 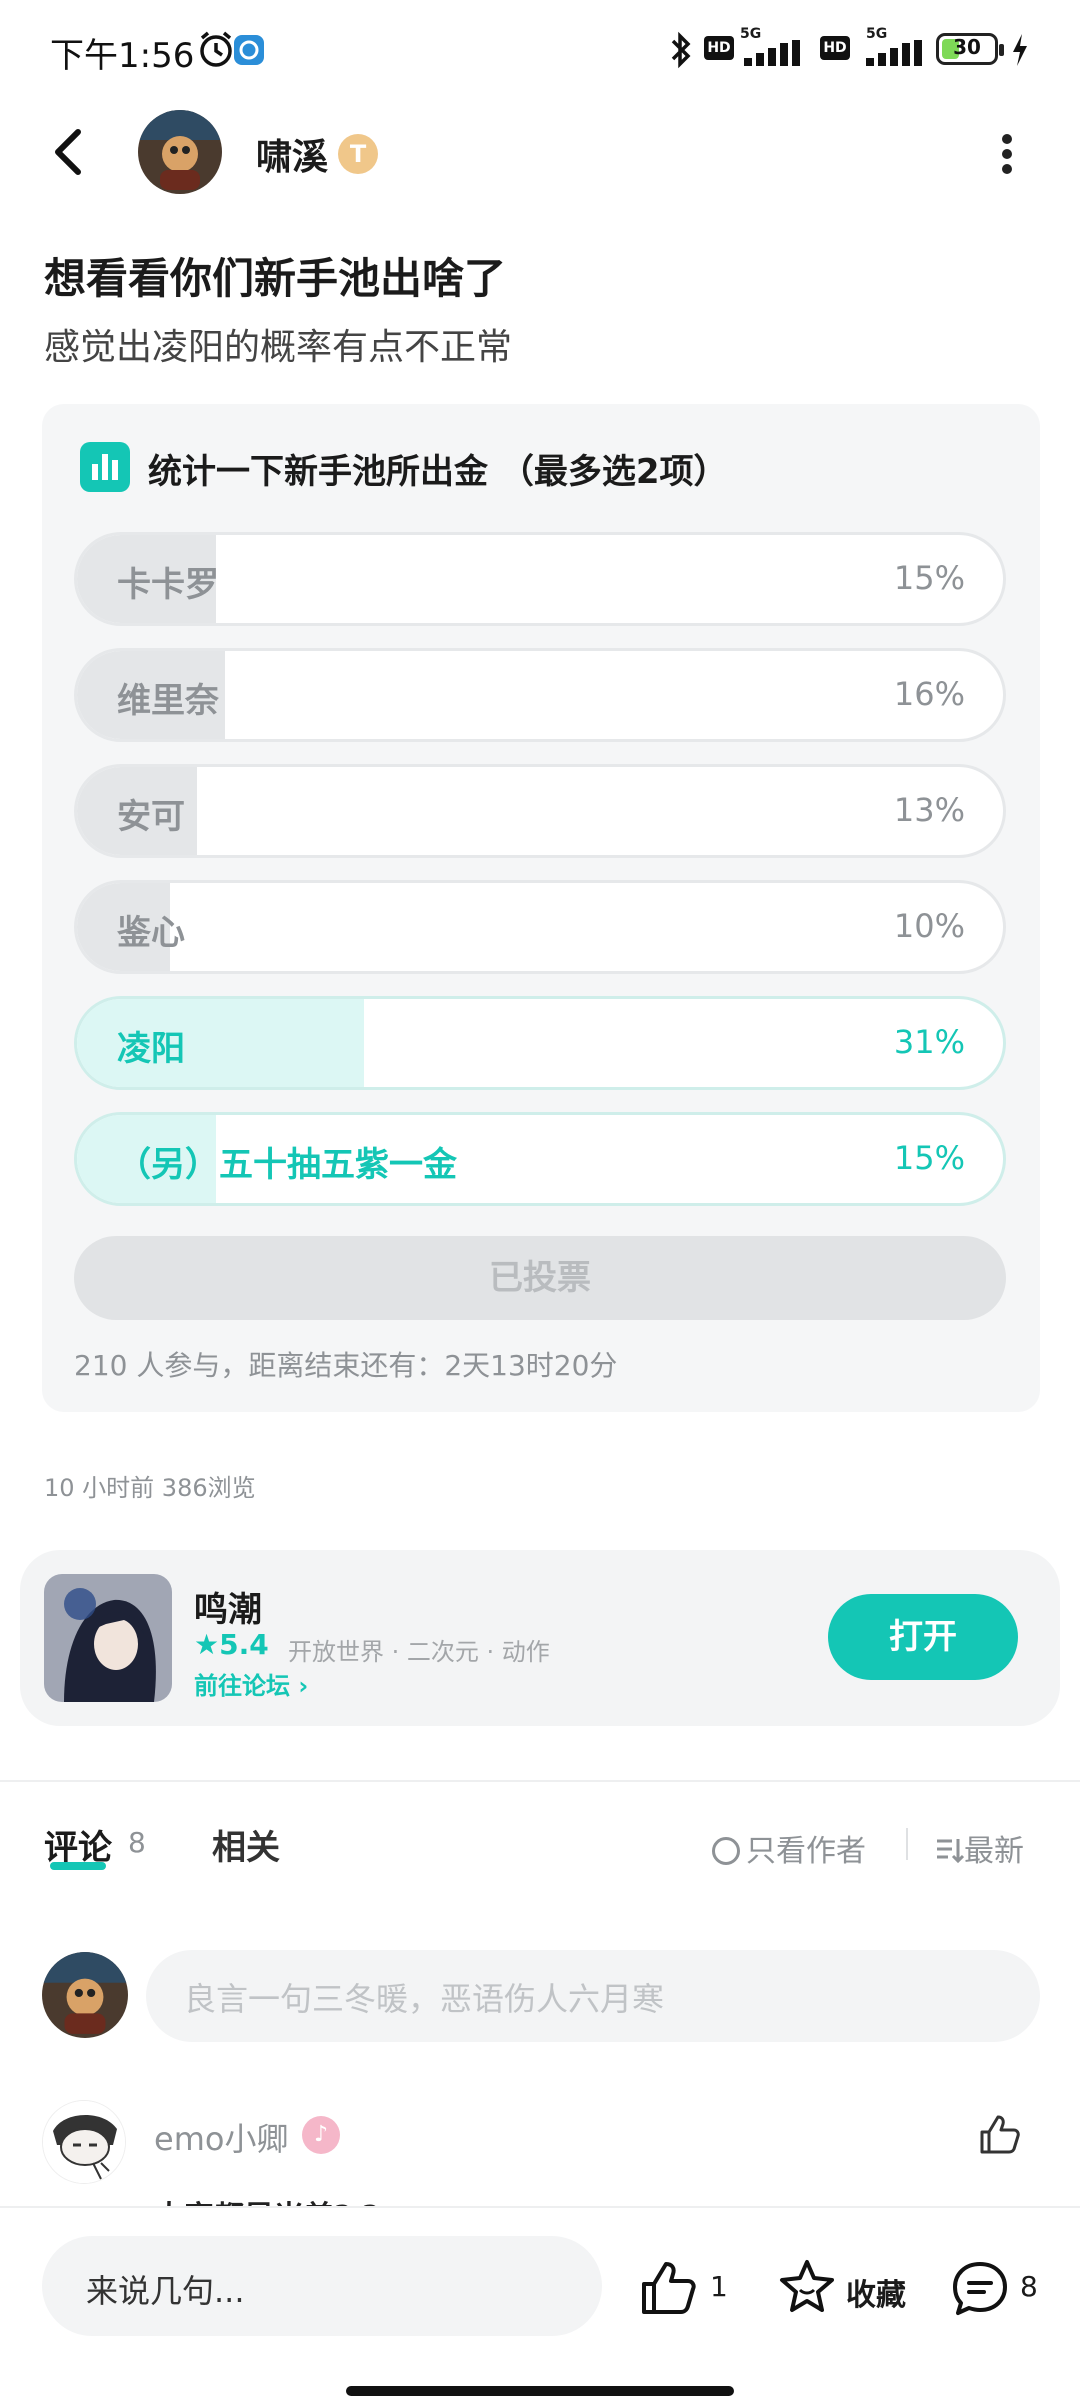 What do you see at coordinates (967, 47) in the screenshot?
I see `battery-level: 30` at bounding box center [967, 47].